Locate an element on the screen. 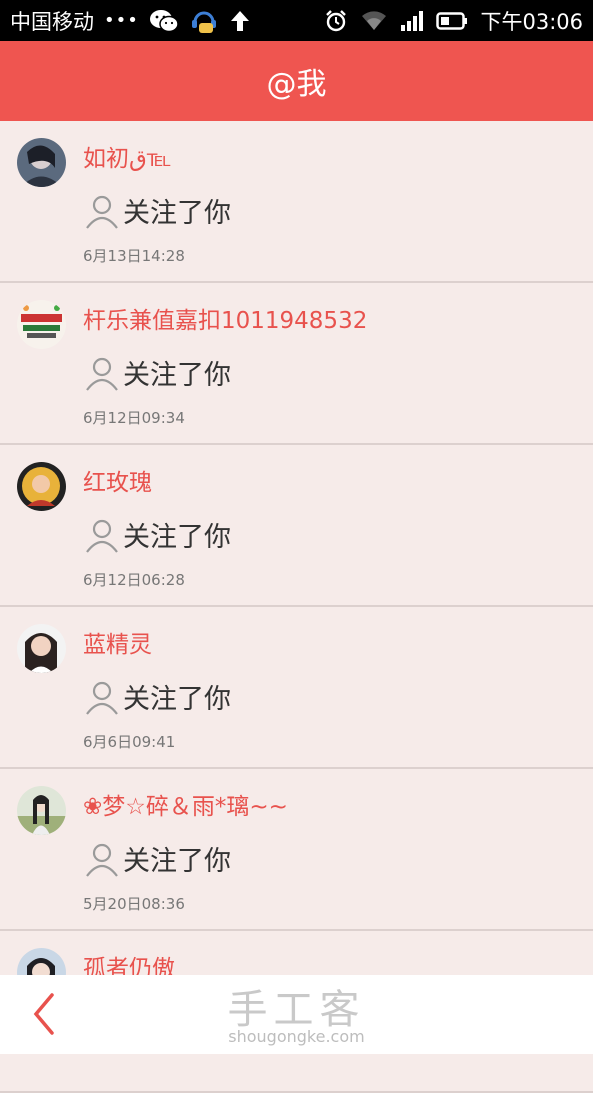 This screenshot has width=593, height=1093. wechat-icon is located at coordinates (164, 21).